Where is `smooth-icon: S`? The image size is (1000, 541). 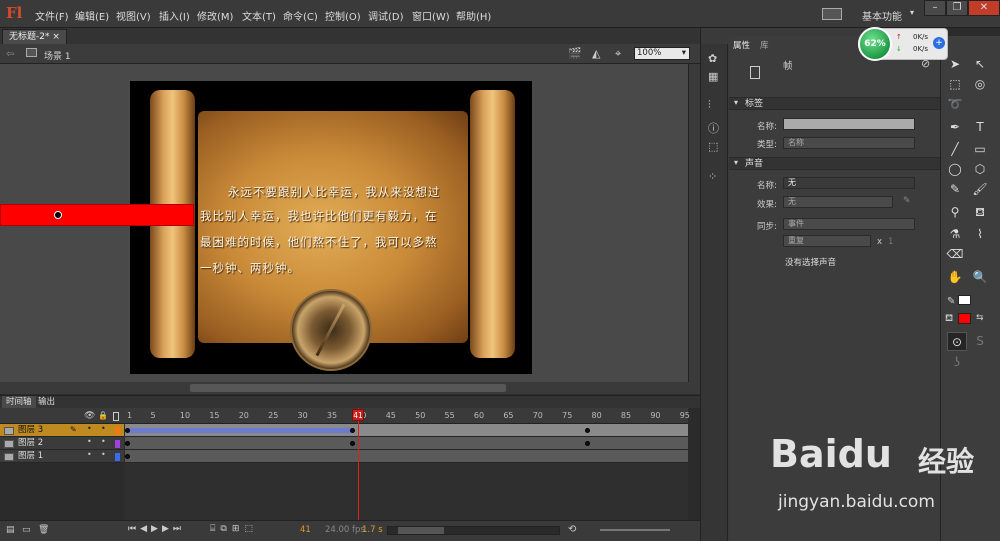
smooth-icon: S is located at coordinates (980, 341).